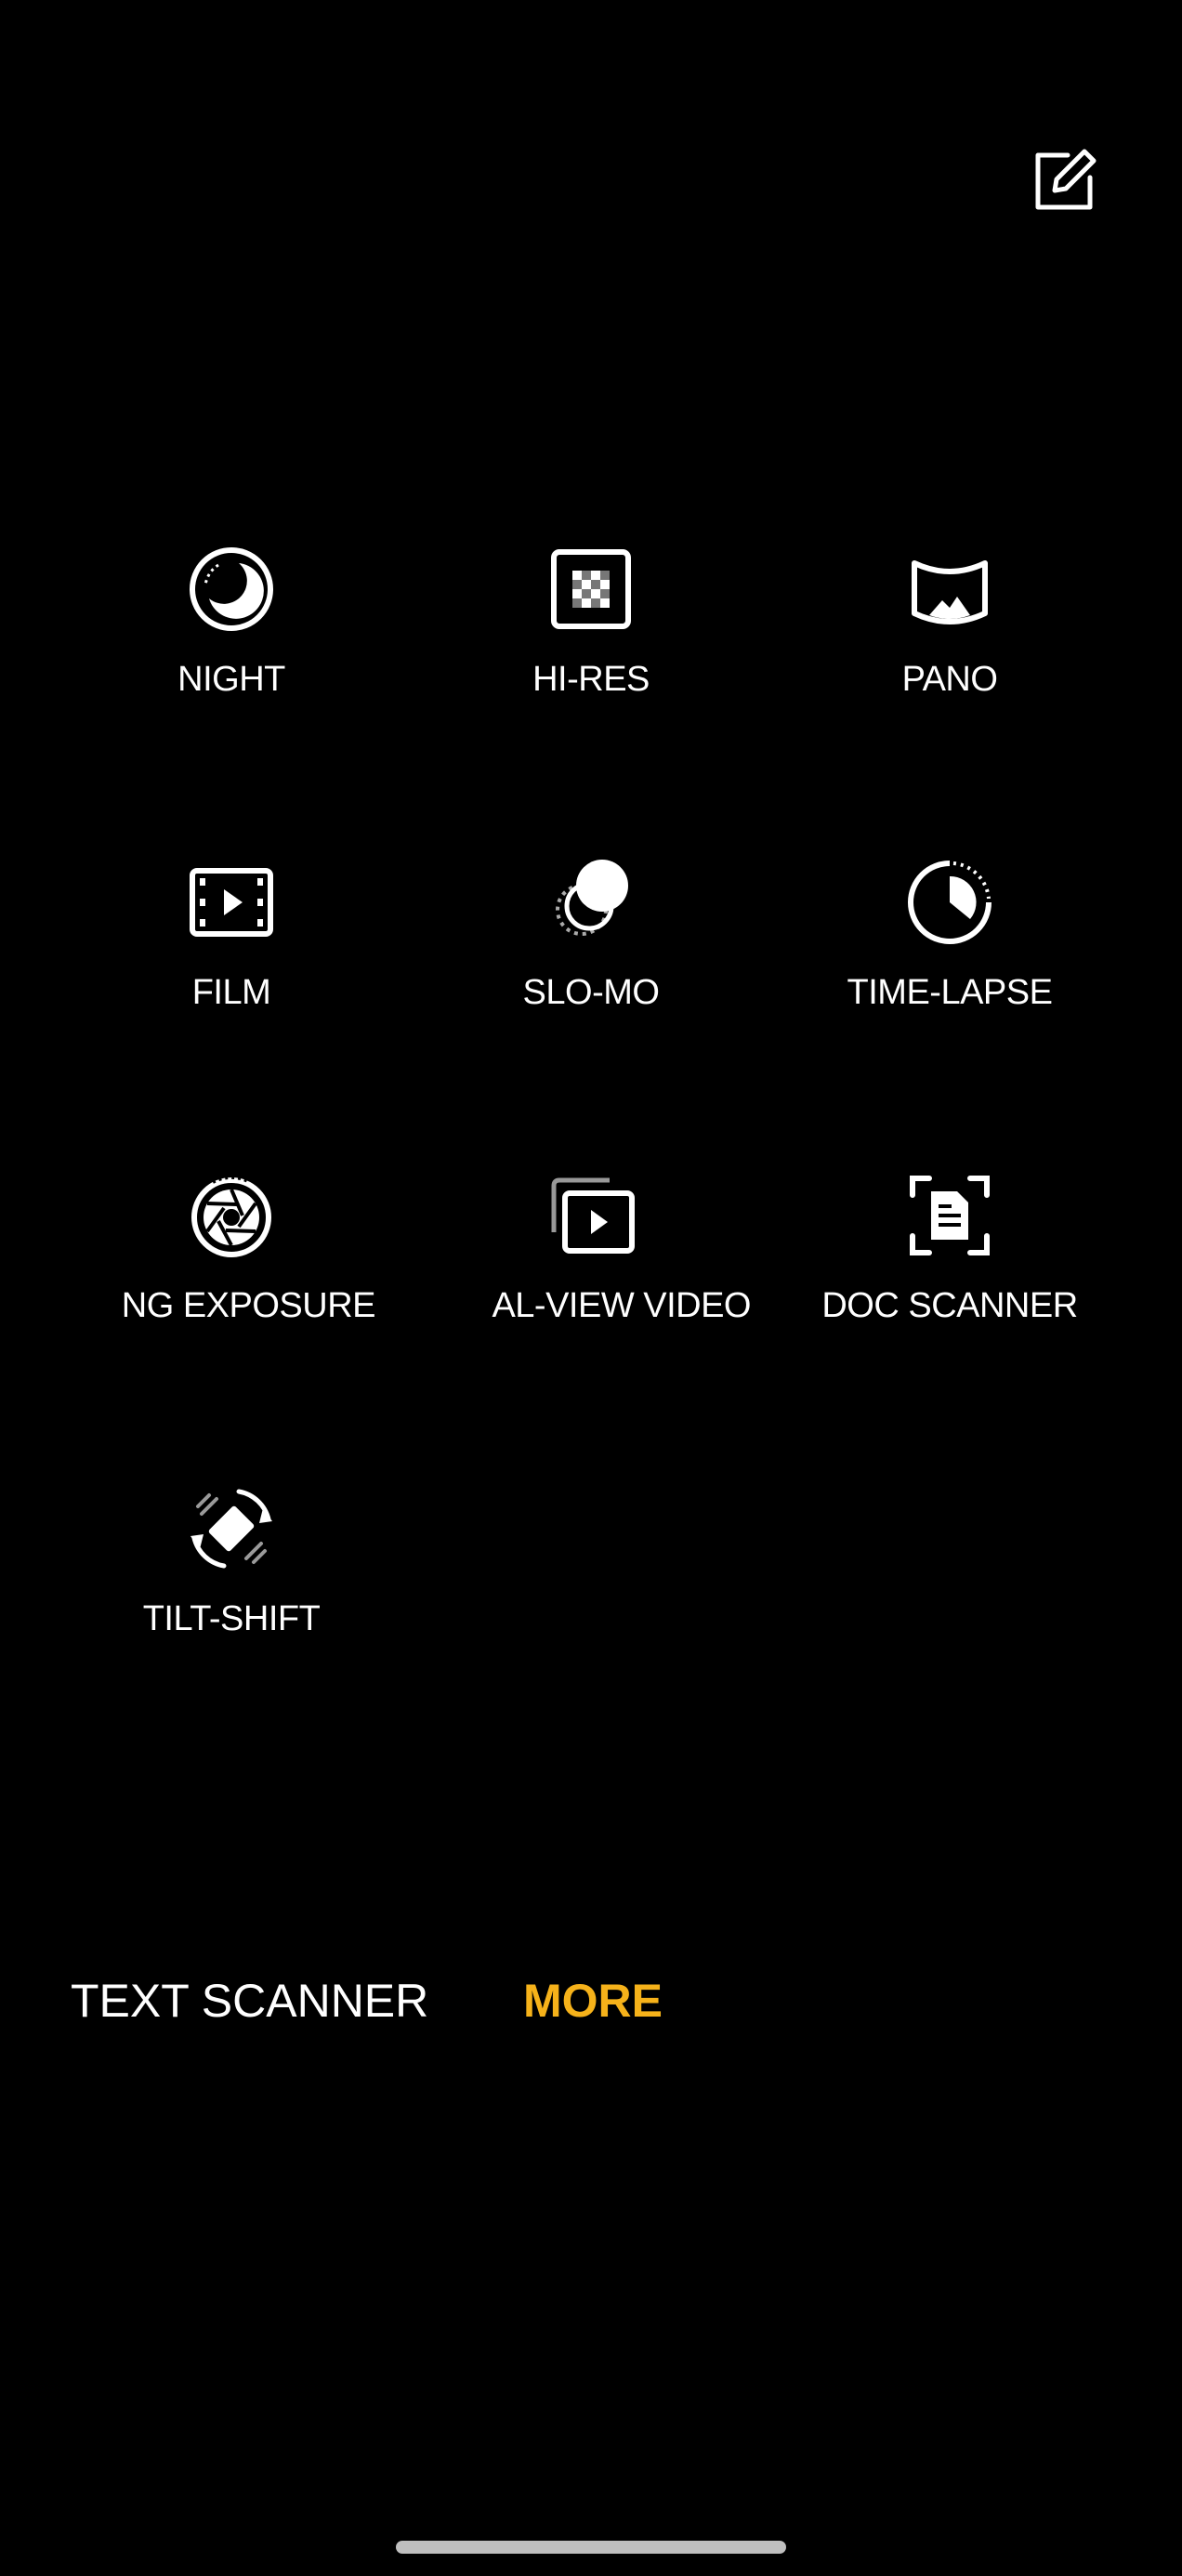 This screenshot has width=1182, height=2576. I want to click on mode-label: FILM, so click(231, 992).